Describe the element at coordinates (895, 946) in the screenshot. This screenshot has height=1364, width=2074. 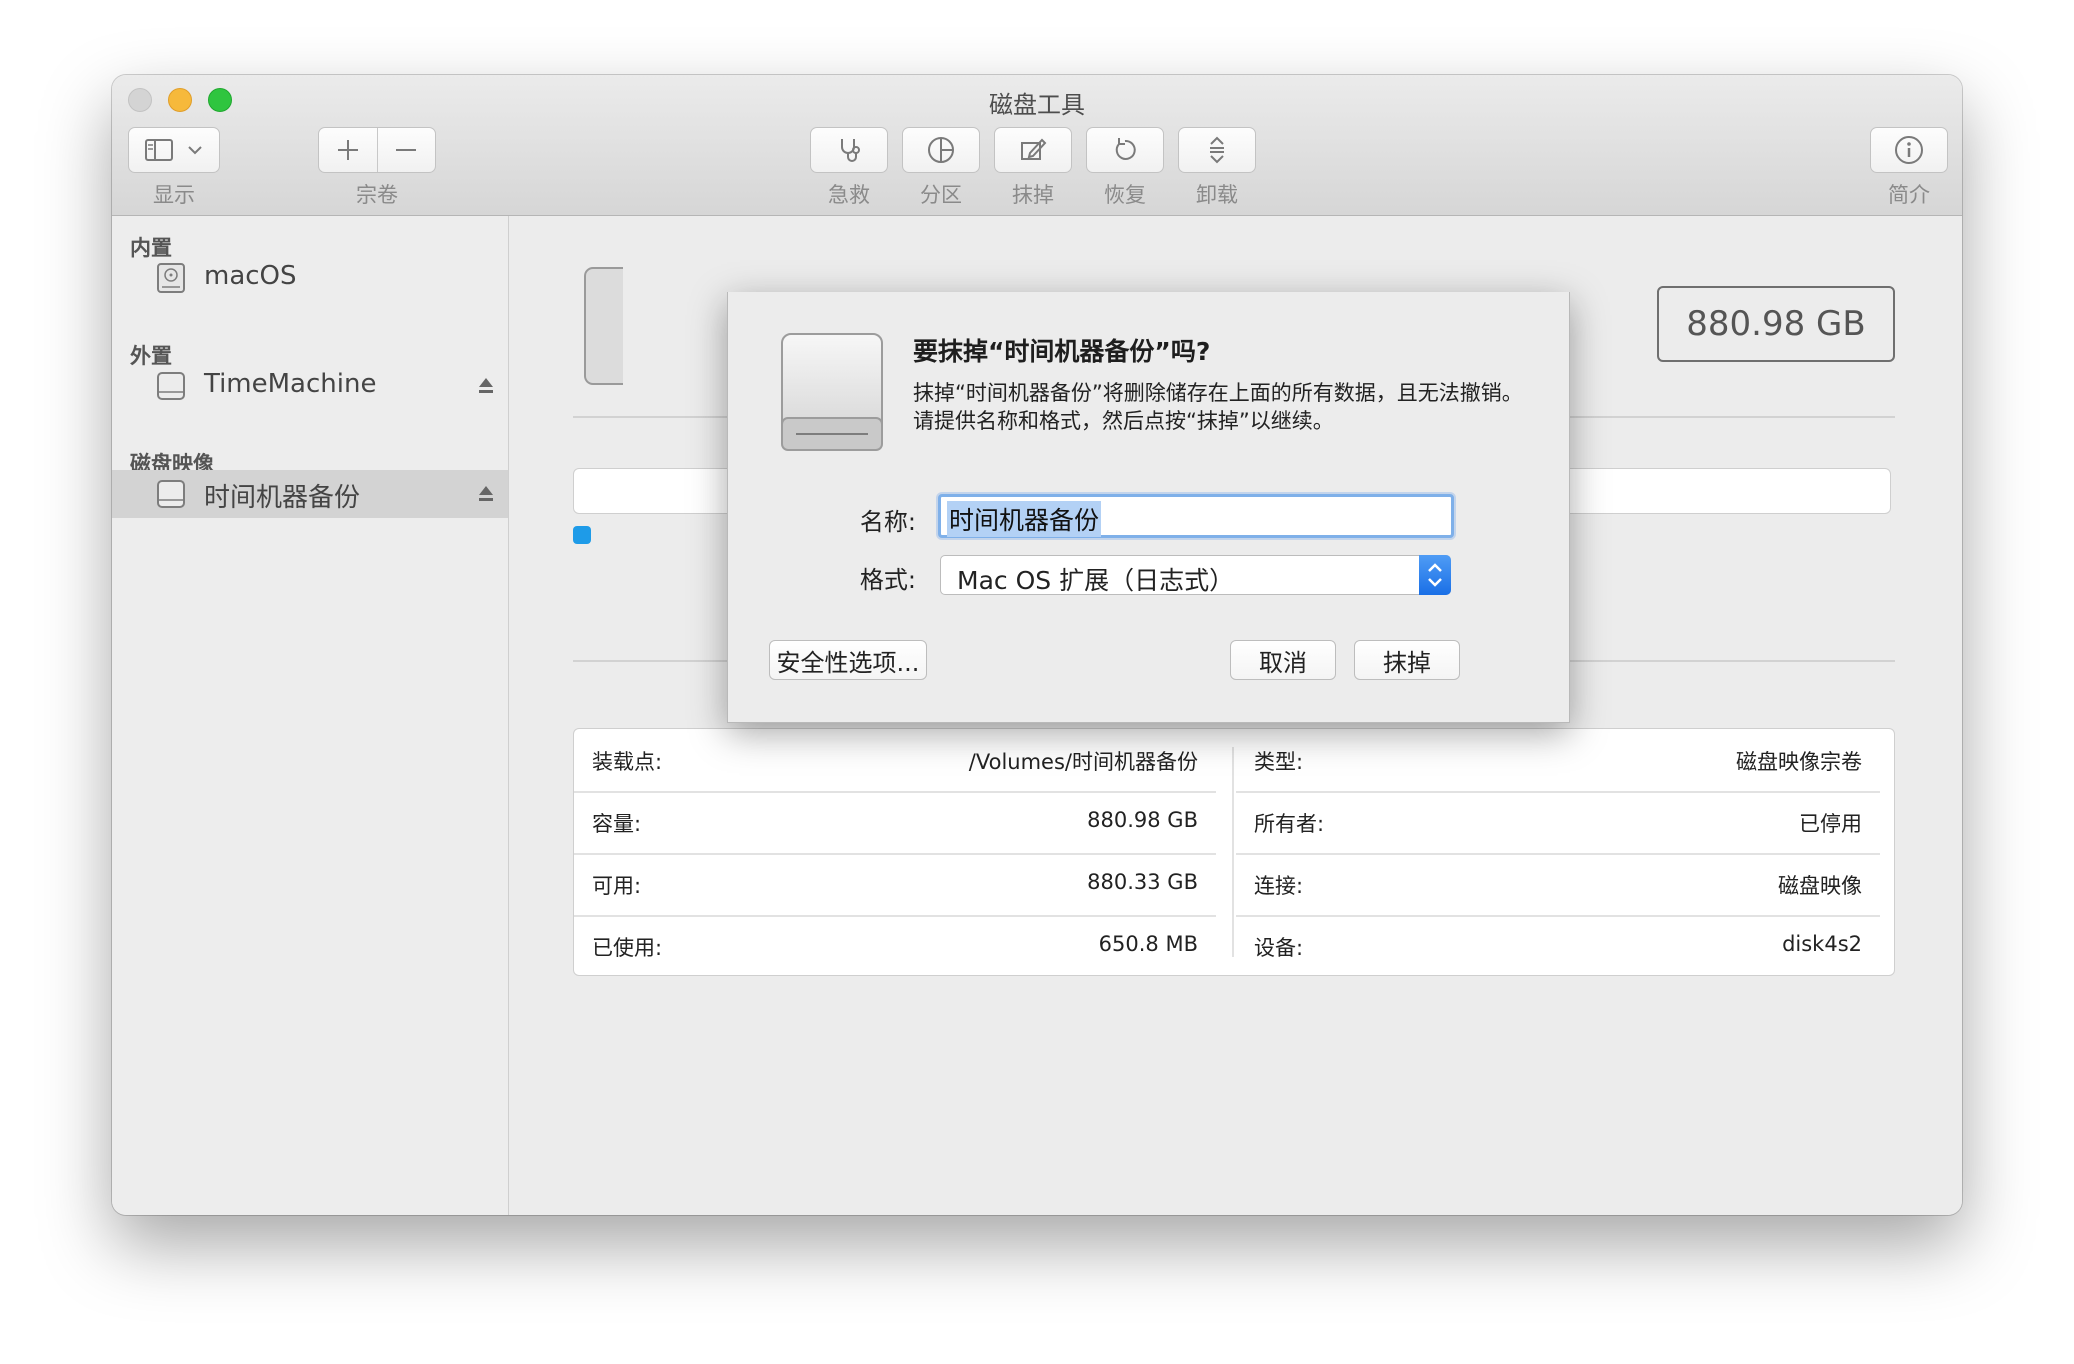
I see `info-row: 已使用: 650.8 MB` at that location.